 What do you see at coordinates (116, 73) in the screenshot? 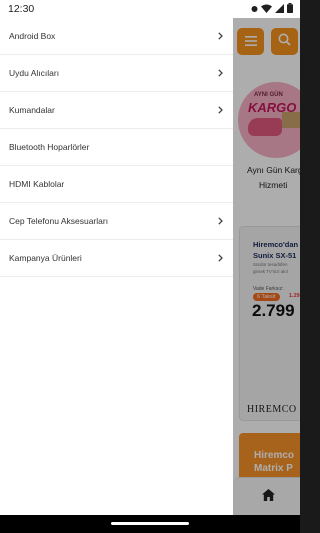
I see `menu-item-uydu-alicilari: Uydu Alıcıları` at bounding box center [116, 73].